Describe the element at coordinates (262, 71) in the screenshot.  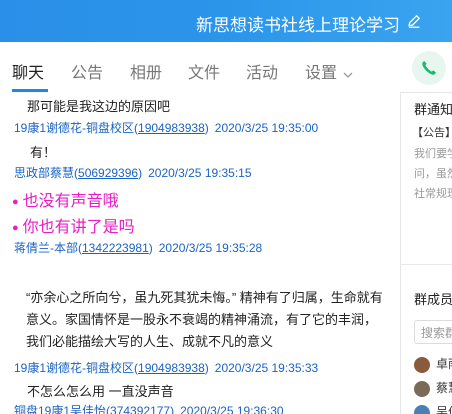
I see `tab-activities: 活动` at that location.